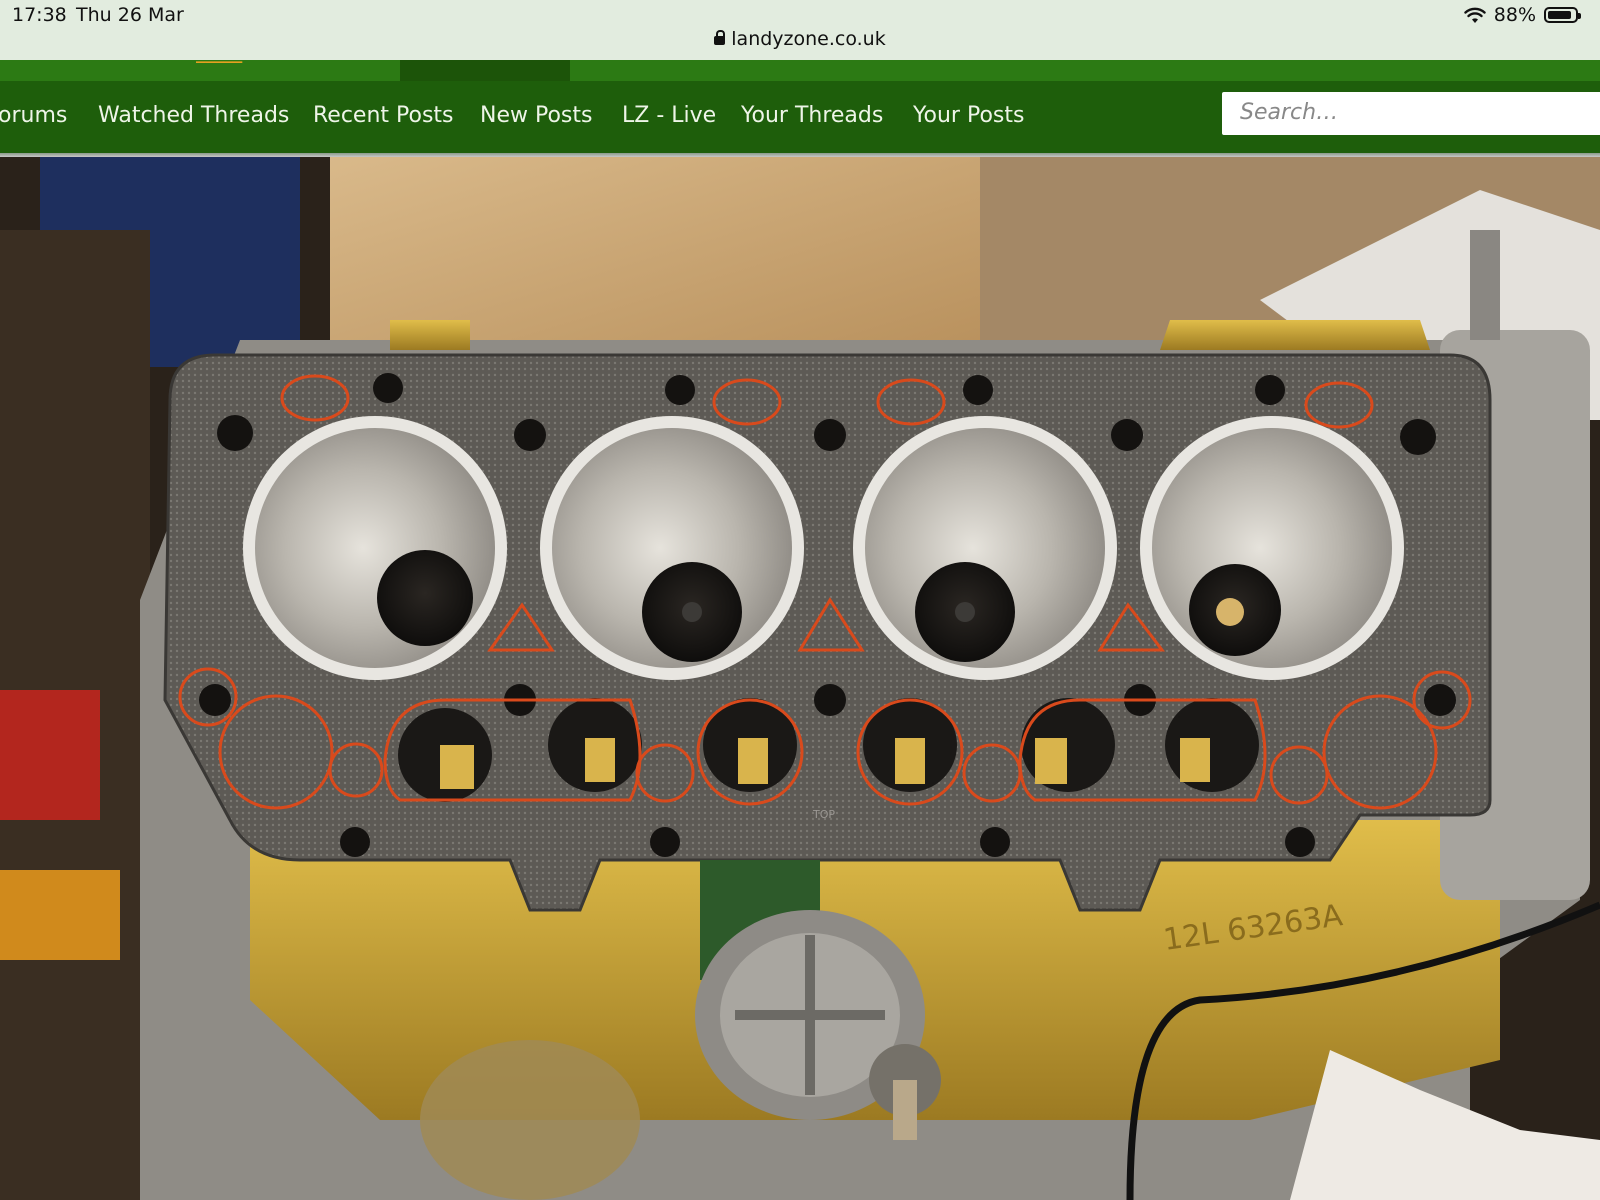  Describe the element at coordinates (60, 915) in the screenshot. I see `yellow-wires` at that location.